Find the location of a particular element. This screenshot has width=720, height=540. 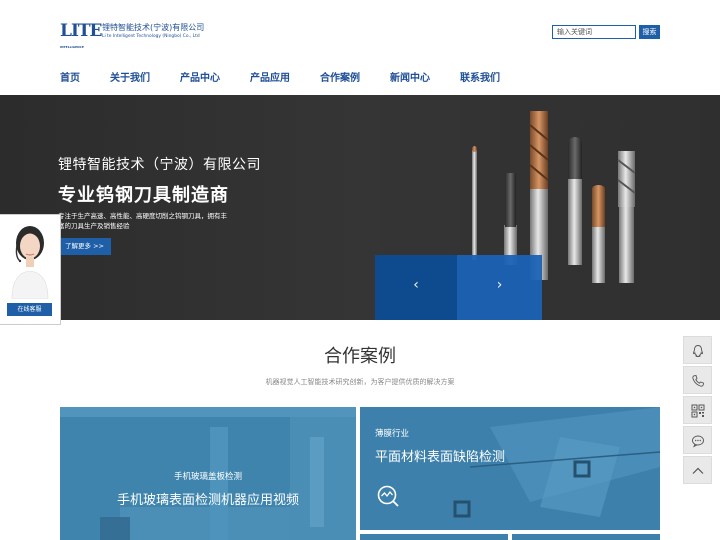

banner-company: 锂特智能技术（宁波）有限公司 is located at coordinates (159, 165).